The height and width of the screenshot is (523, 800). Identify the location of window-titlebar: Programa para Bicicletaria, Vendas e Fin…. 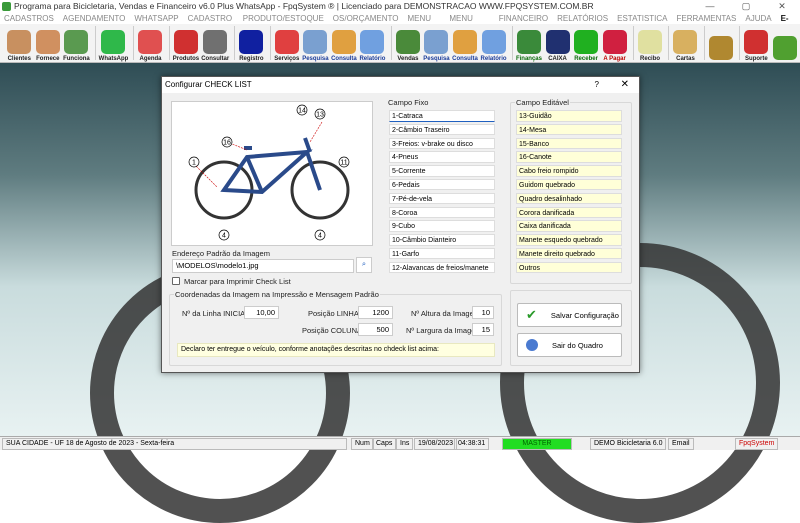
(400, 6).